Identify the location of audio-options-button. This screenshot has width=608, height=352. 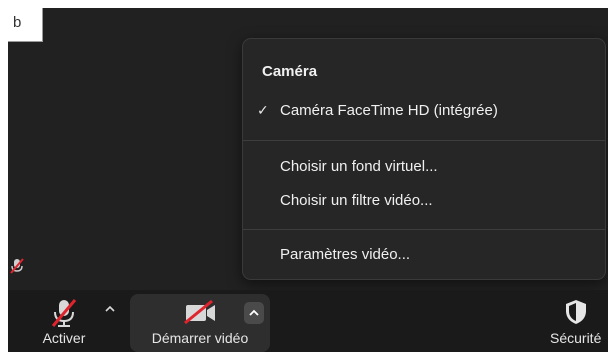
(111, 311).